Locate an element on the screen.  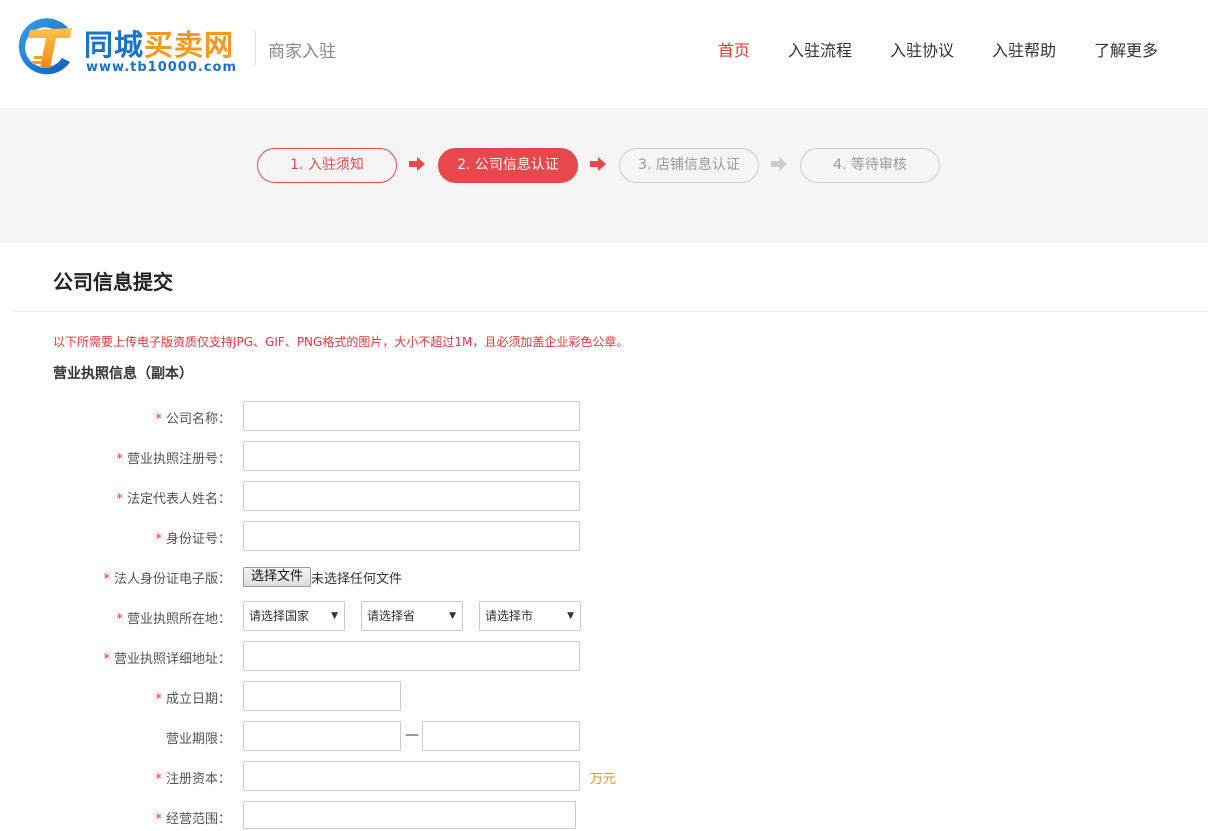
file-status: 未选择任何文件 is located at coordinates (357, 579).